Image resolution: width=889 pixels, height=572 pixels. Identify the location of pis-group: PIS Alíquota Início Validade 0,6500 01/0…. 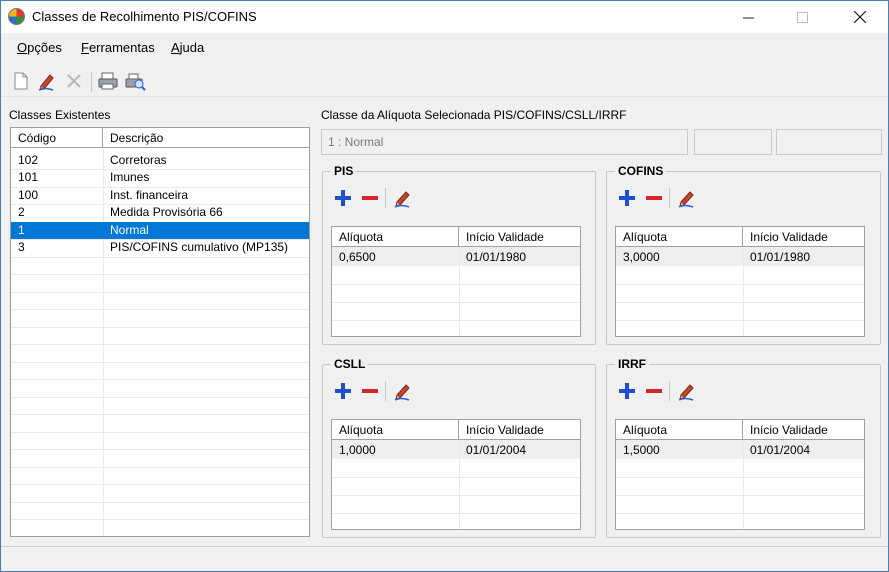
(459, 254).